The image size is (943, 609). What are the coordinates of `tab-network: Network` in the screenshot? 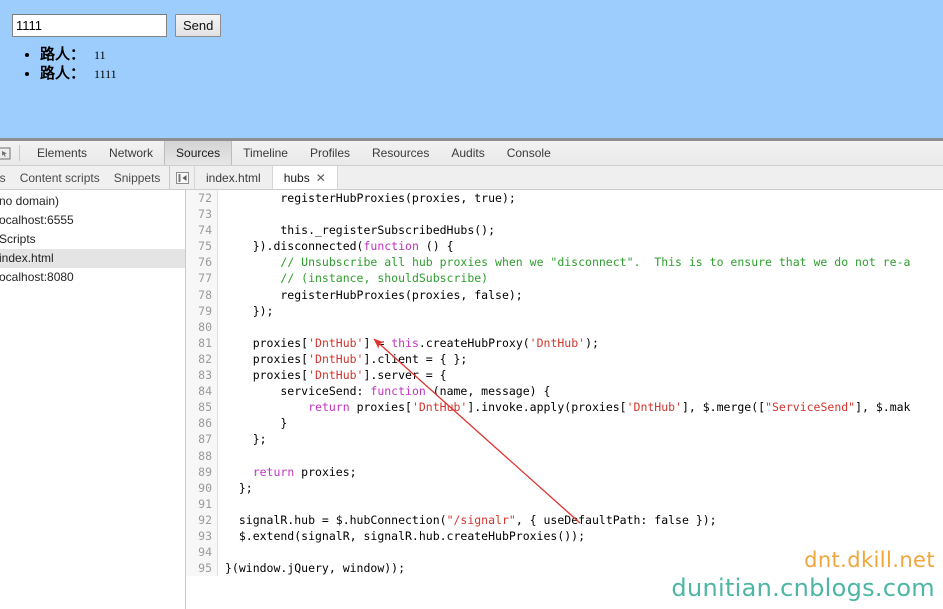 It's located at (131, 153).